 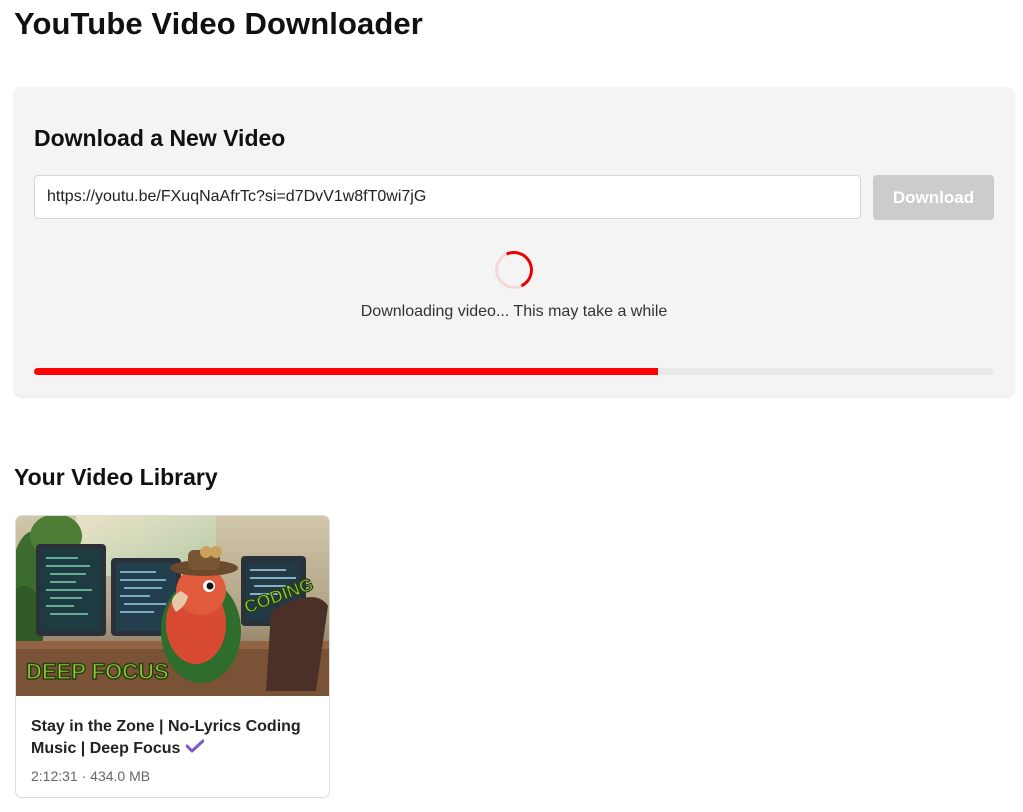 I want to click on video-meta: 2:12:31 · 434.0 MB, so click(x=90, y=776).